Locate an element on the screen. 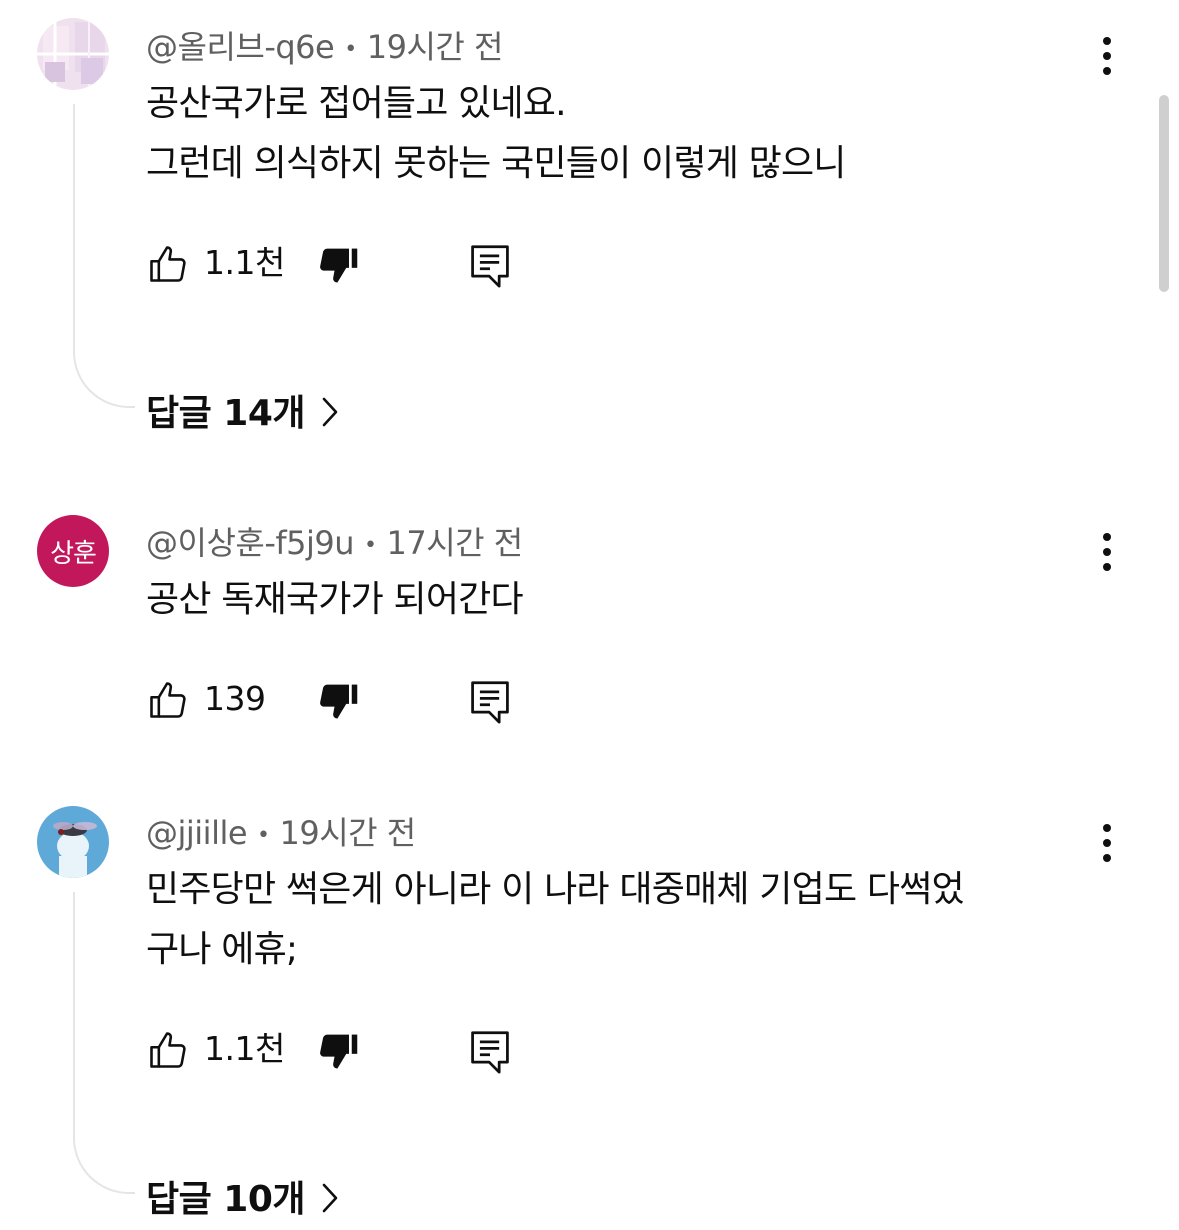 The image size is (1179, 1230). replies-count: 답글 10개 is located at coordinates (226, 1199).